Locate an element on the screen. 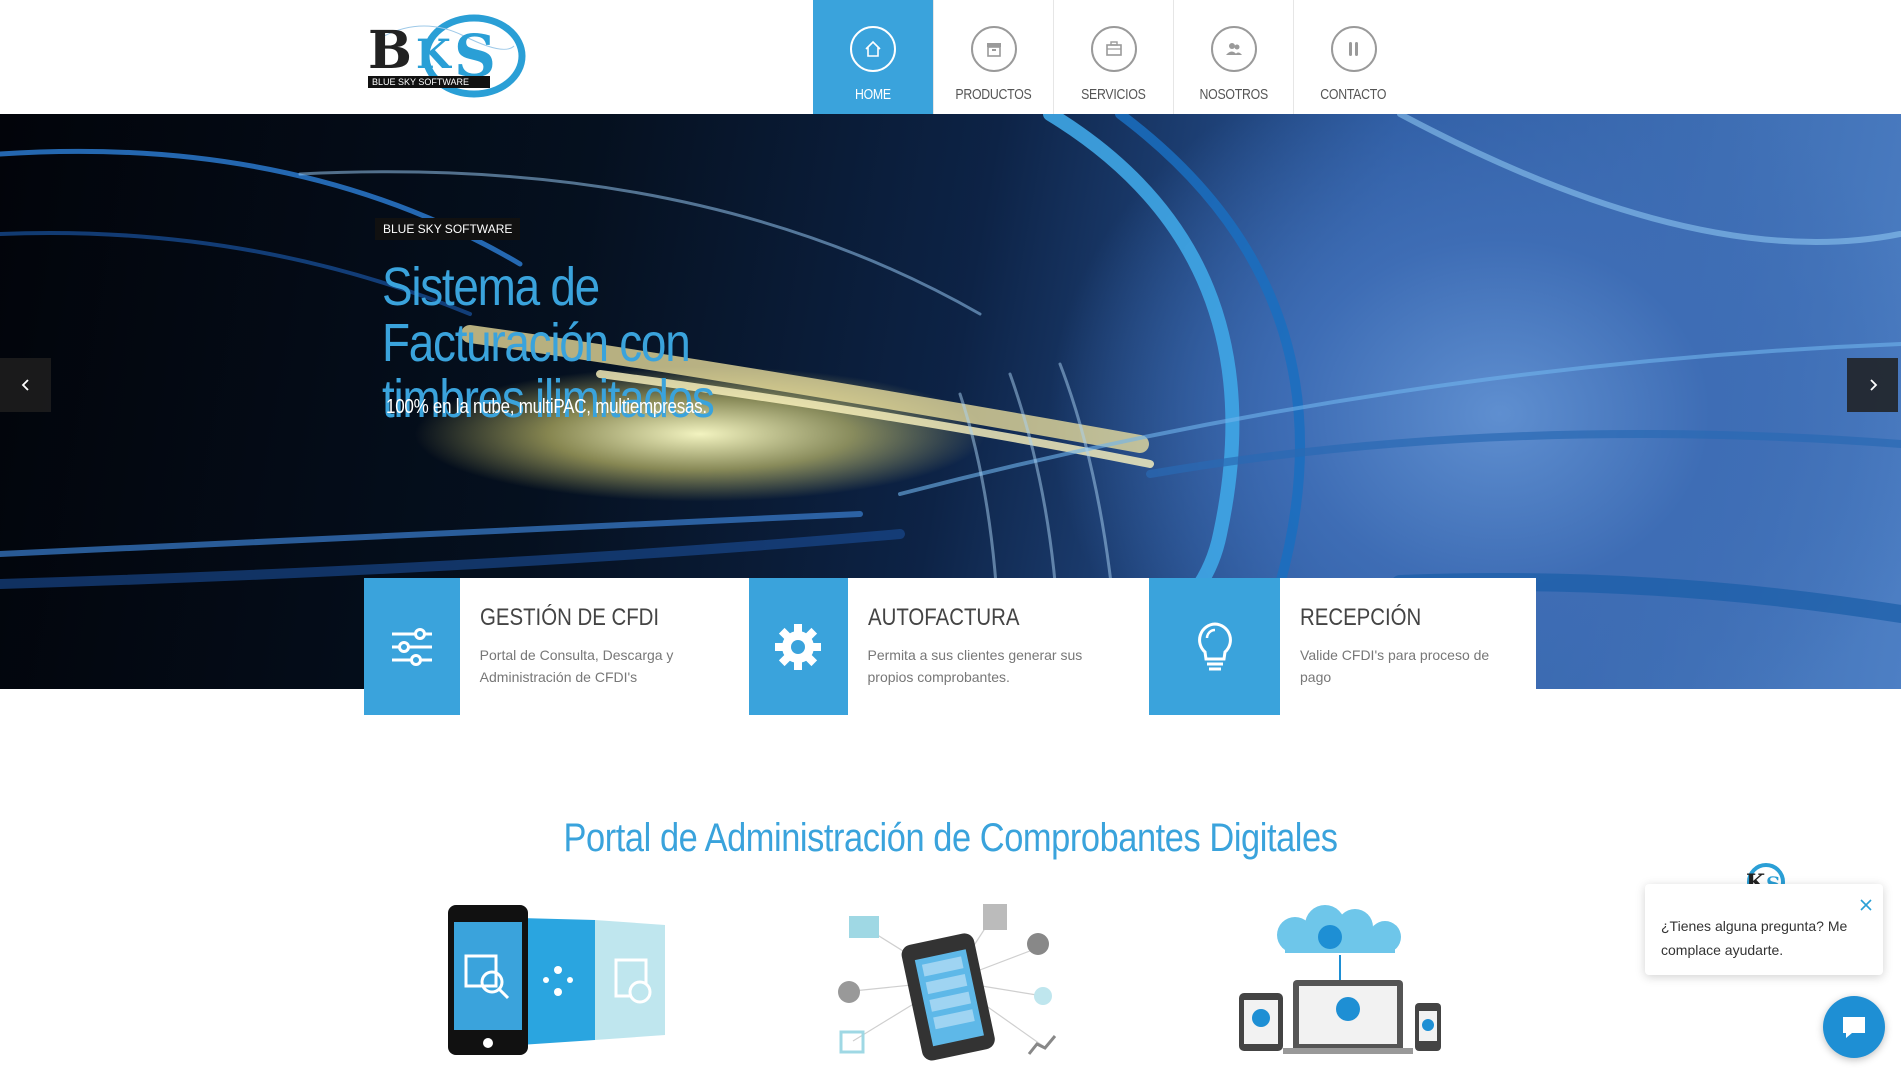 The height and width of the screenshot is (1073, 1901). slider-next-button is located at coordinates (1872, 385).